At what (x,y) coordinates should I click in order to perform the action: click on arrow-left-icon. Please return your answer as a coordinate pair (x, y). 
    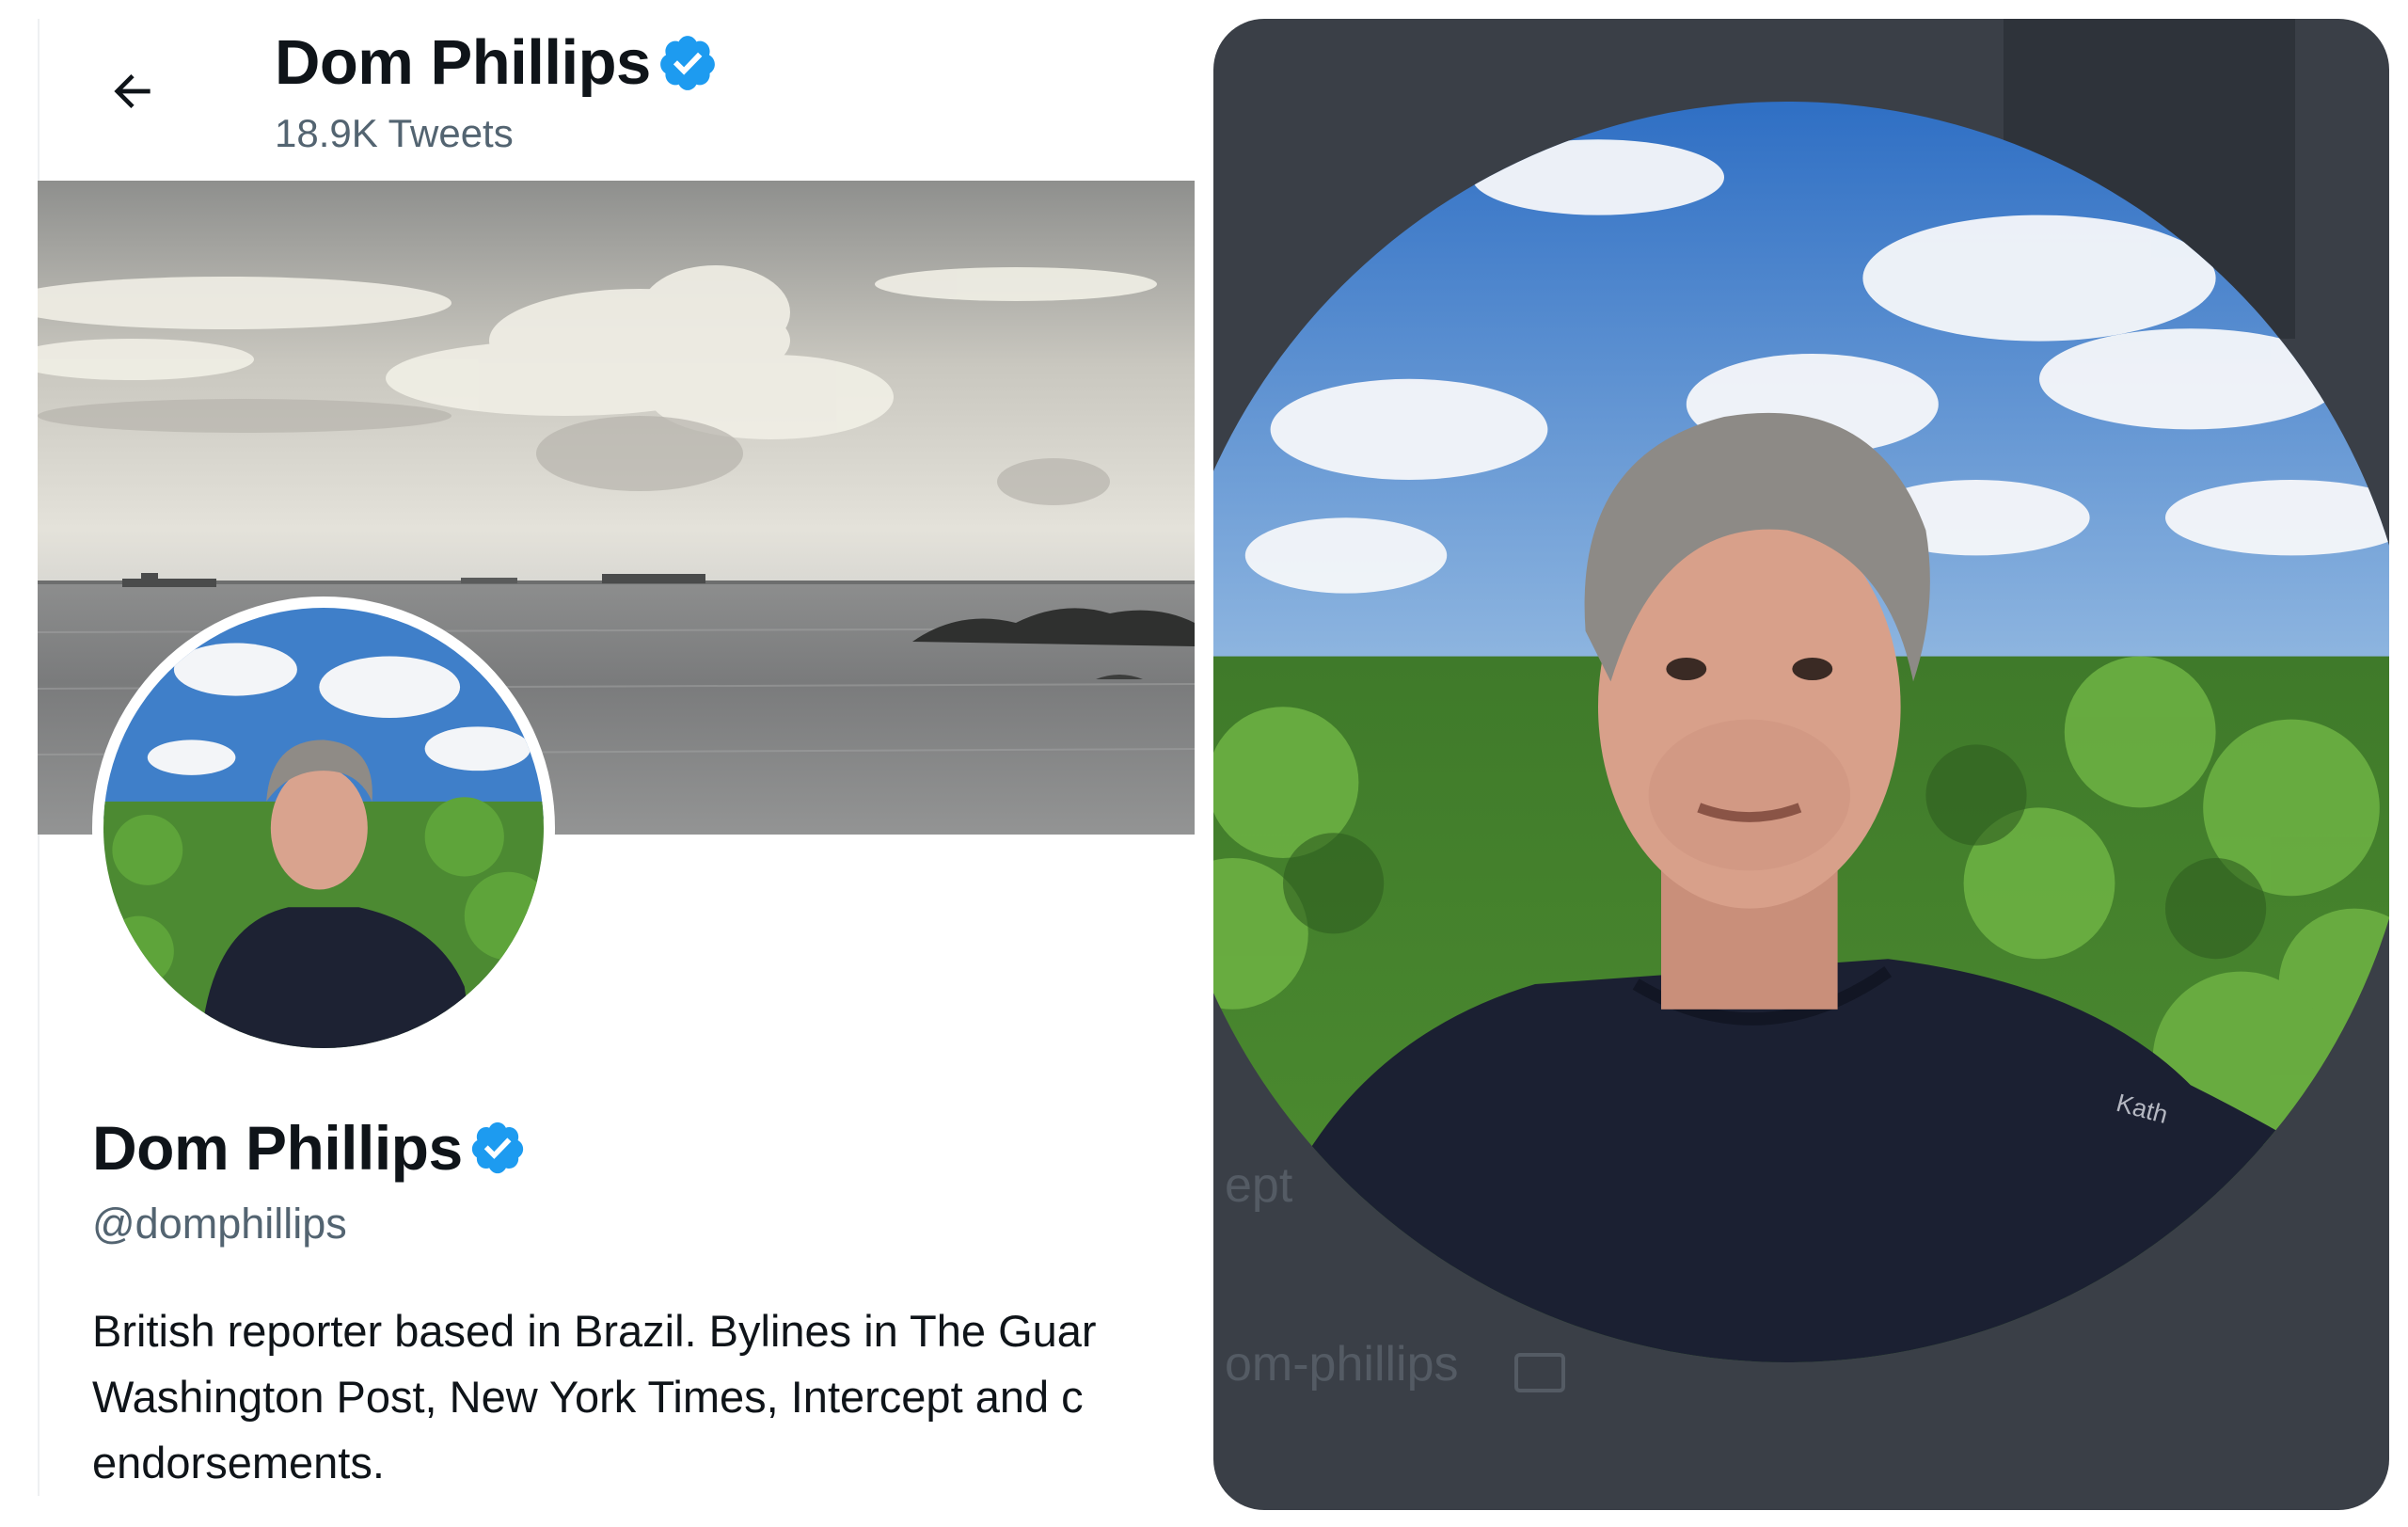
    Looking at the image, I should click on (132, 91).